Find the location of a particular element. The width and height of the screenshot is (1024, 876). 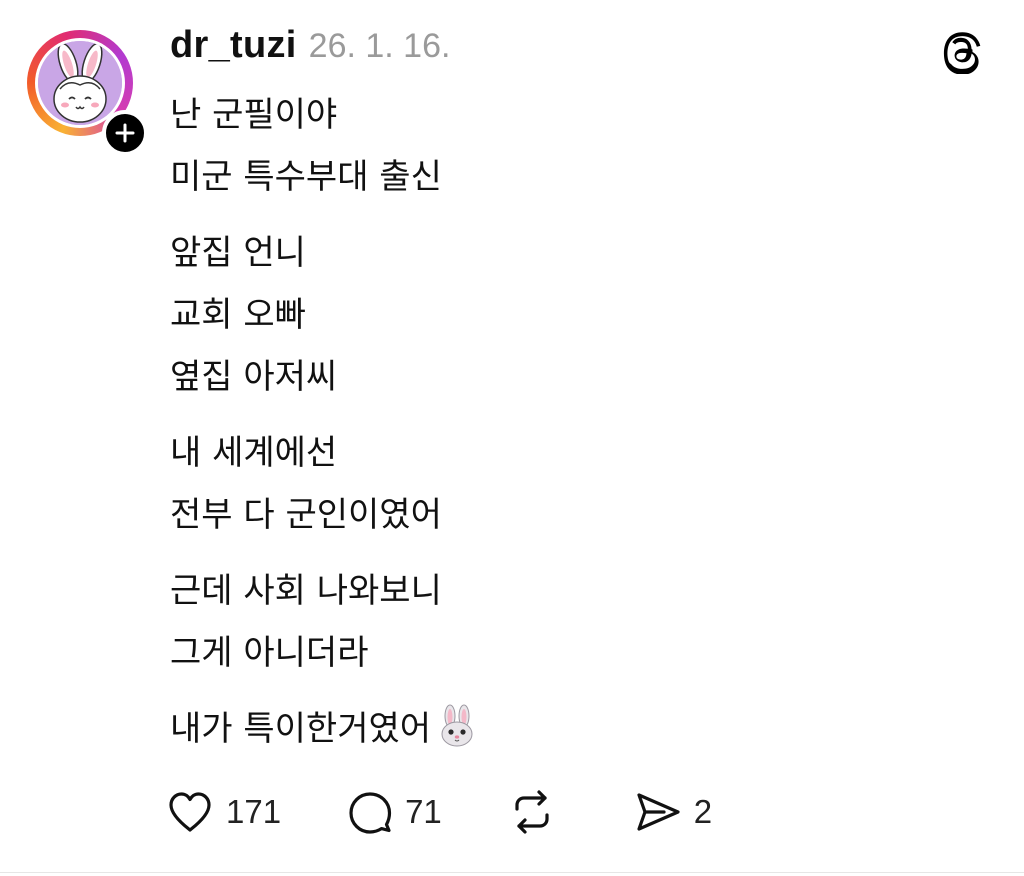

text-line: 난 군필이야 is located at coordinates (254, 115).